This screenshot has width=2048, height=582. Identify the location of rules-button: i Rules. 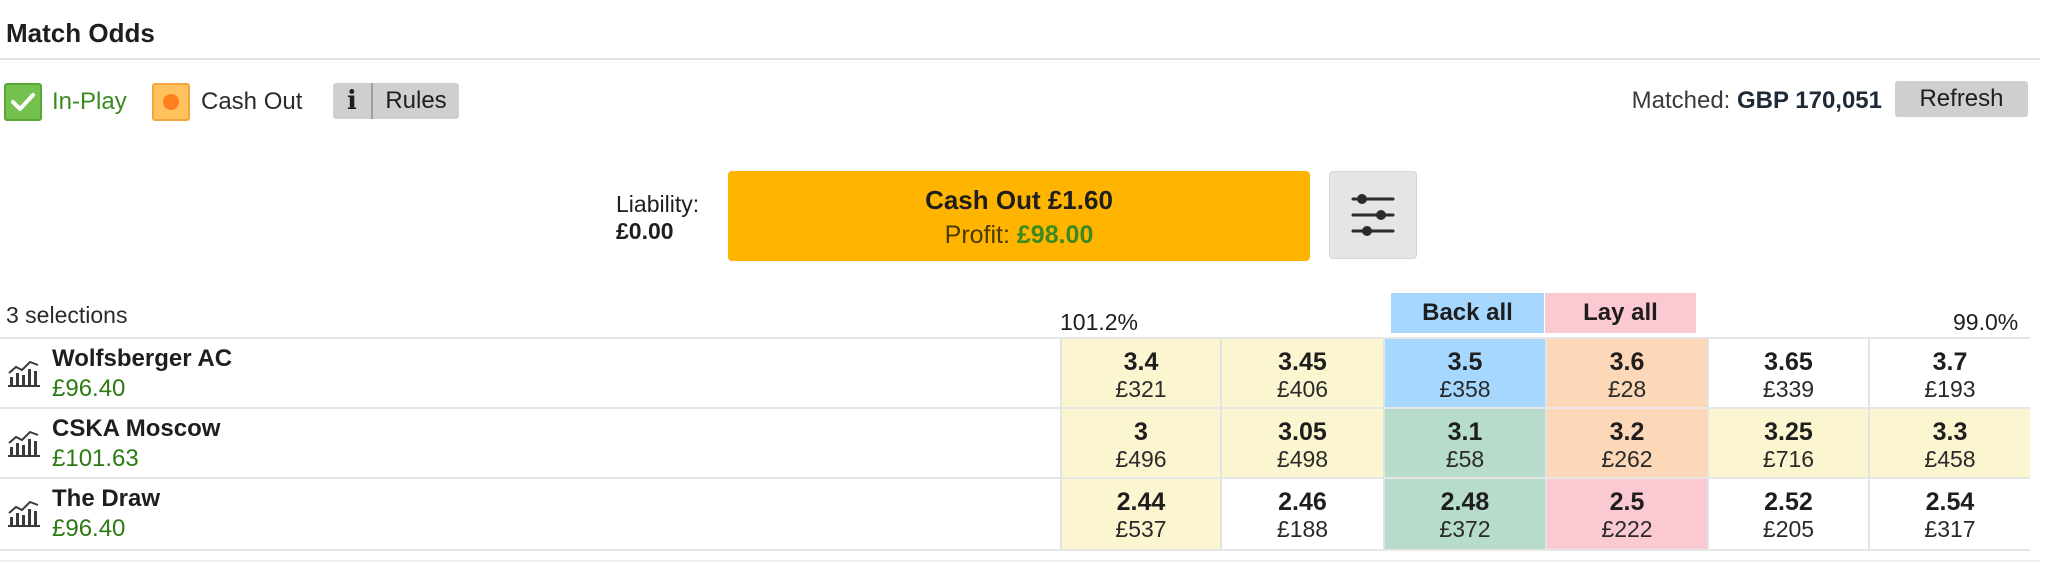
(396, 101).